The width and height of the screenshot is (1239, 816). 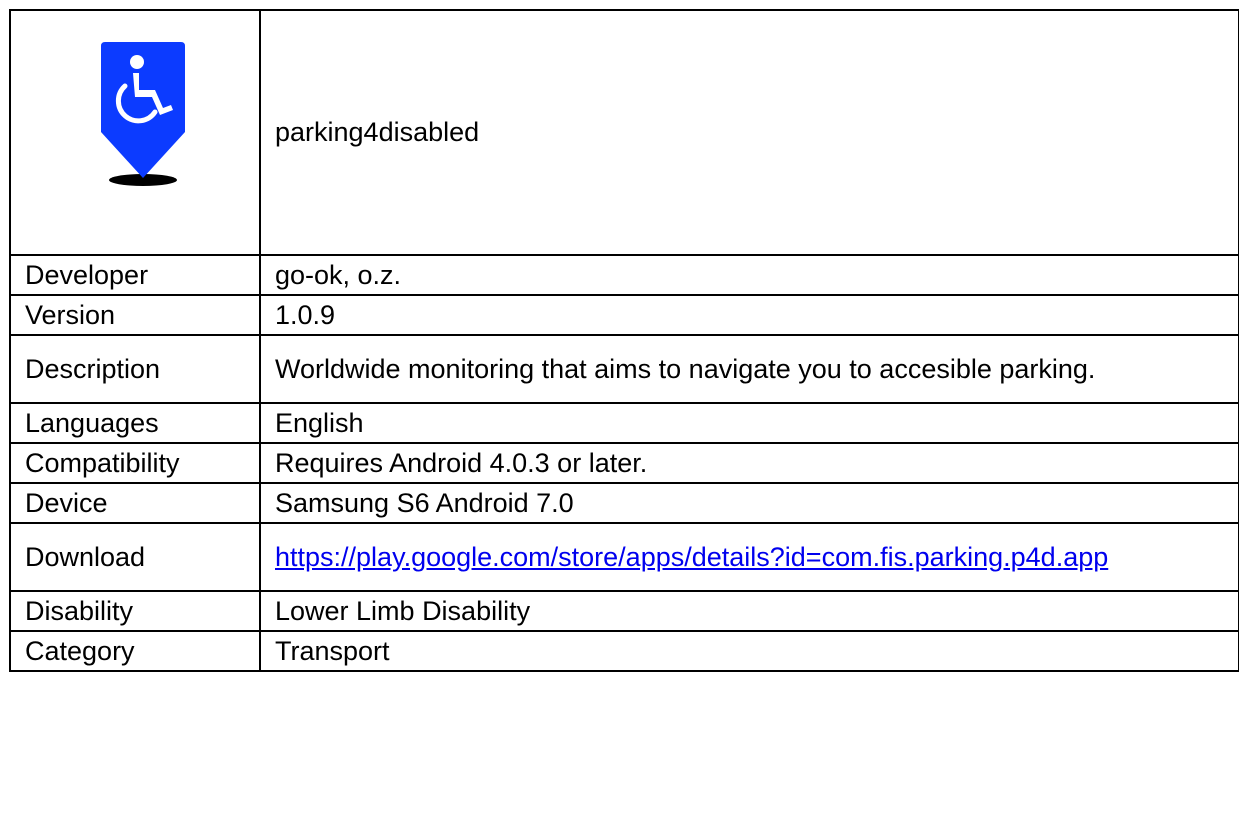 I want to click on row-label-compatibility: Compatibility, so click(x=135, y=463).